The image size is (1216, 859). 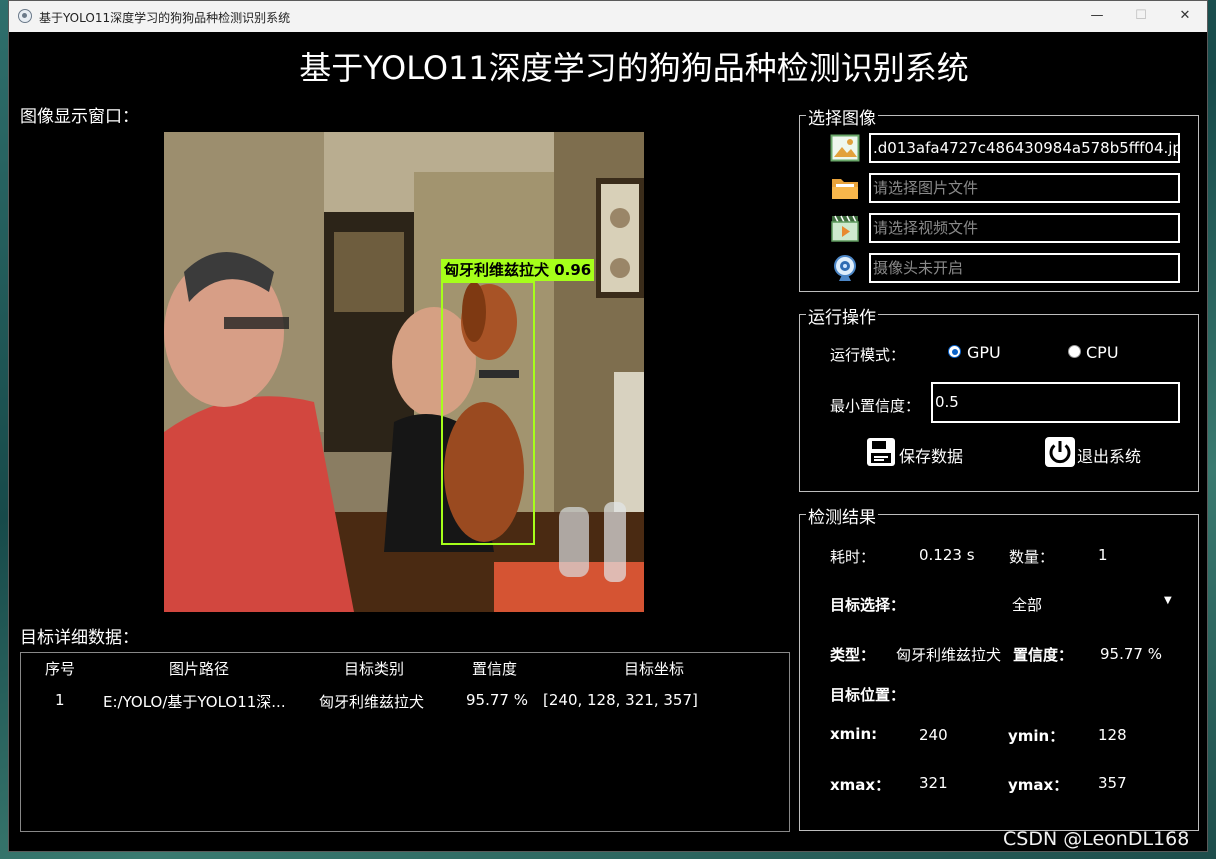 I want to click on image-file-field: .d013afa4727c486430984a578b5fff04.jpg, so click(x=1024, y=148).